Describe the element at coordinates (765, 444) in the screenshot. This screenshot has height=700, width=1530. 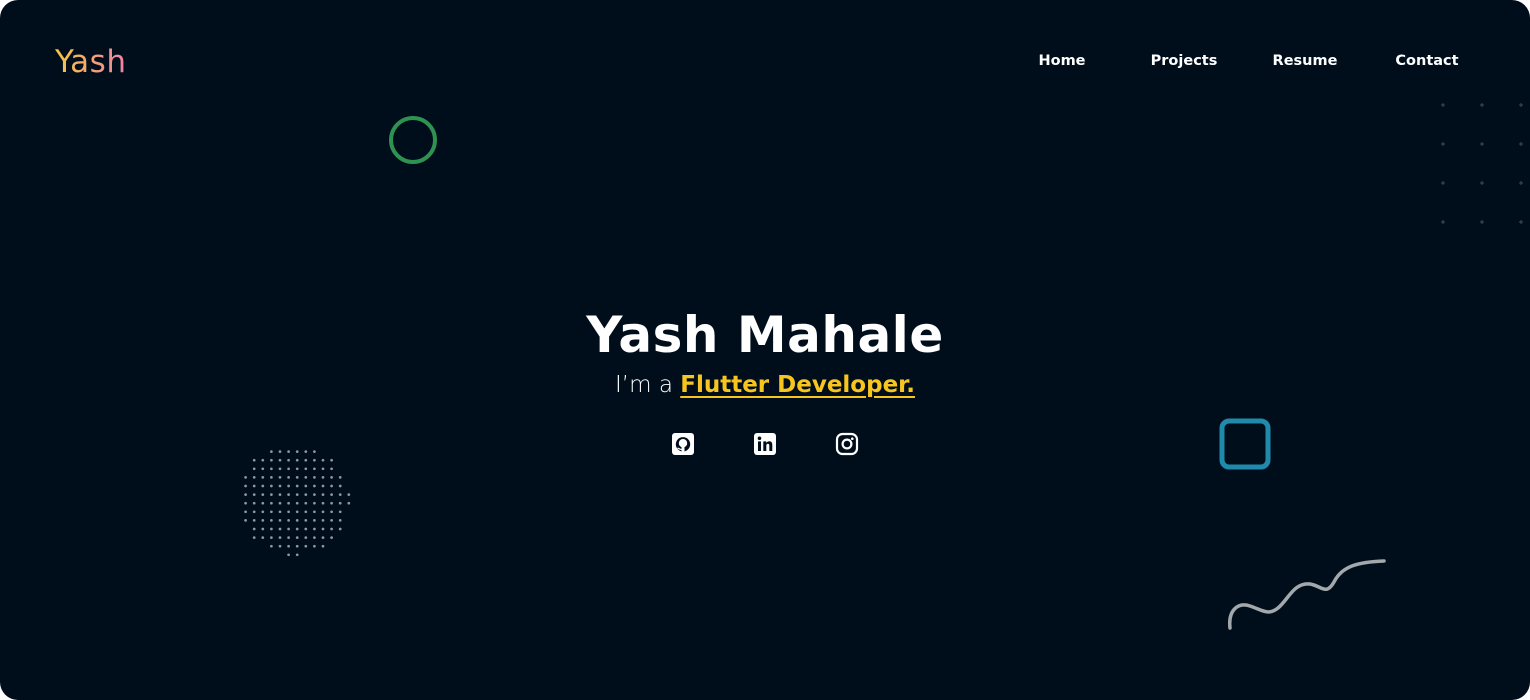
I see `linkedin-icon` at that location.